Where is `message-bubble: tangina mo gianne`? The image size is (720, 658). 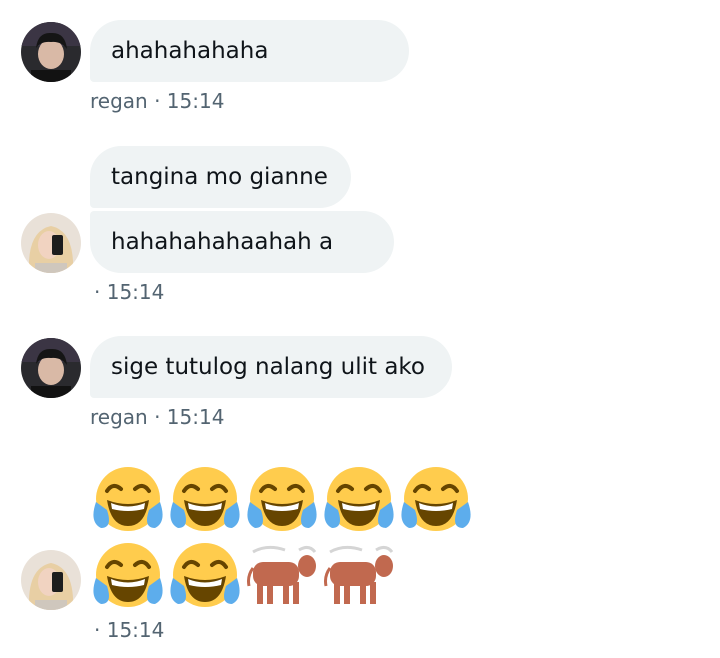
message-bubble: tangina mo gianne is located at coordinates (220, 177).